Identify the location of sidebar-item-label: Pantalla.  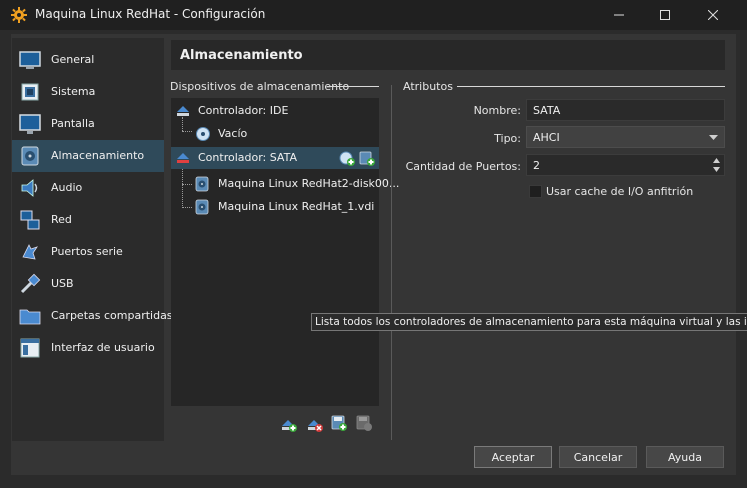
(73, 123).